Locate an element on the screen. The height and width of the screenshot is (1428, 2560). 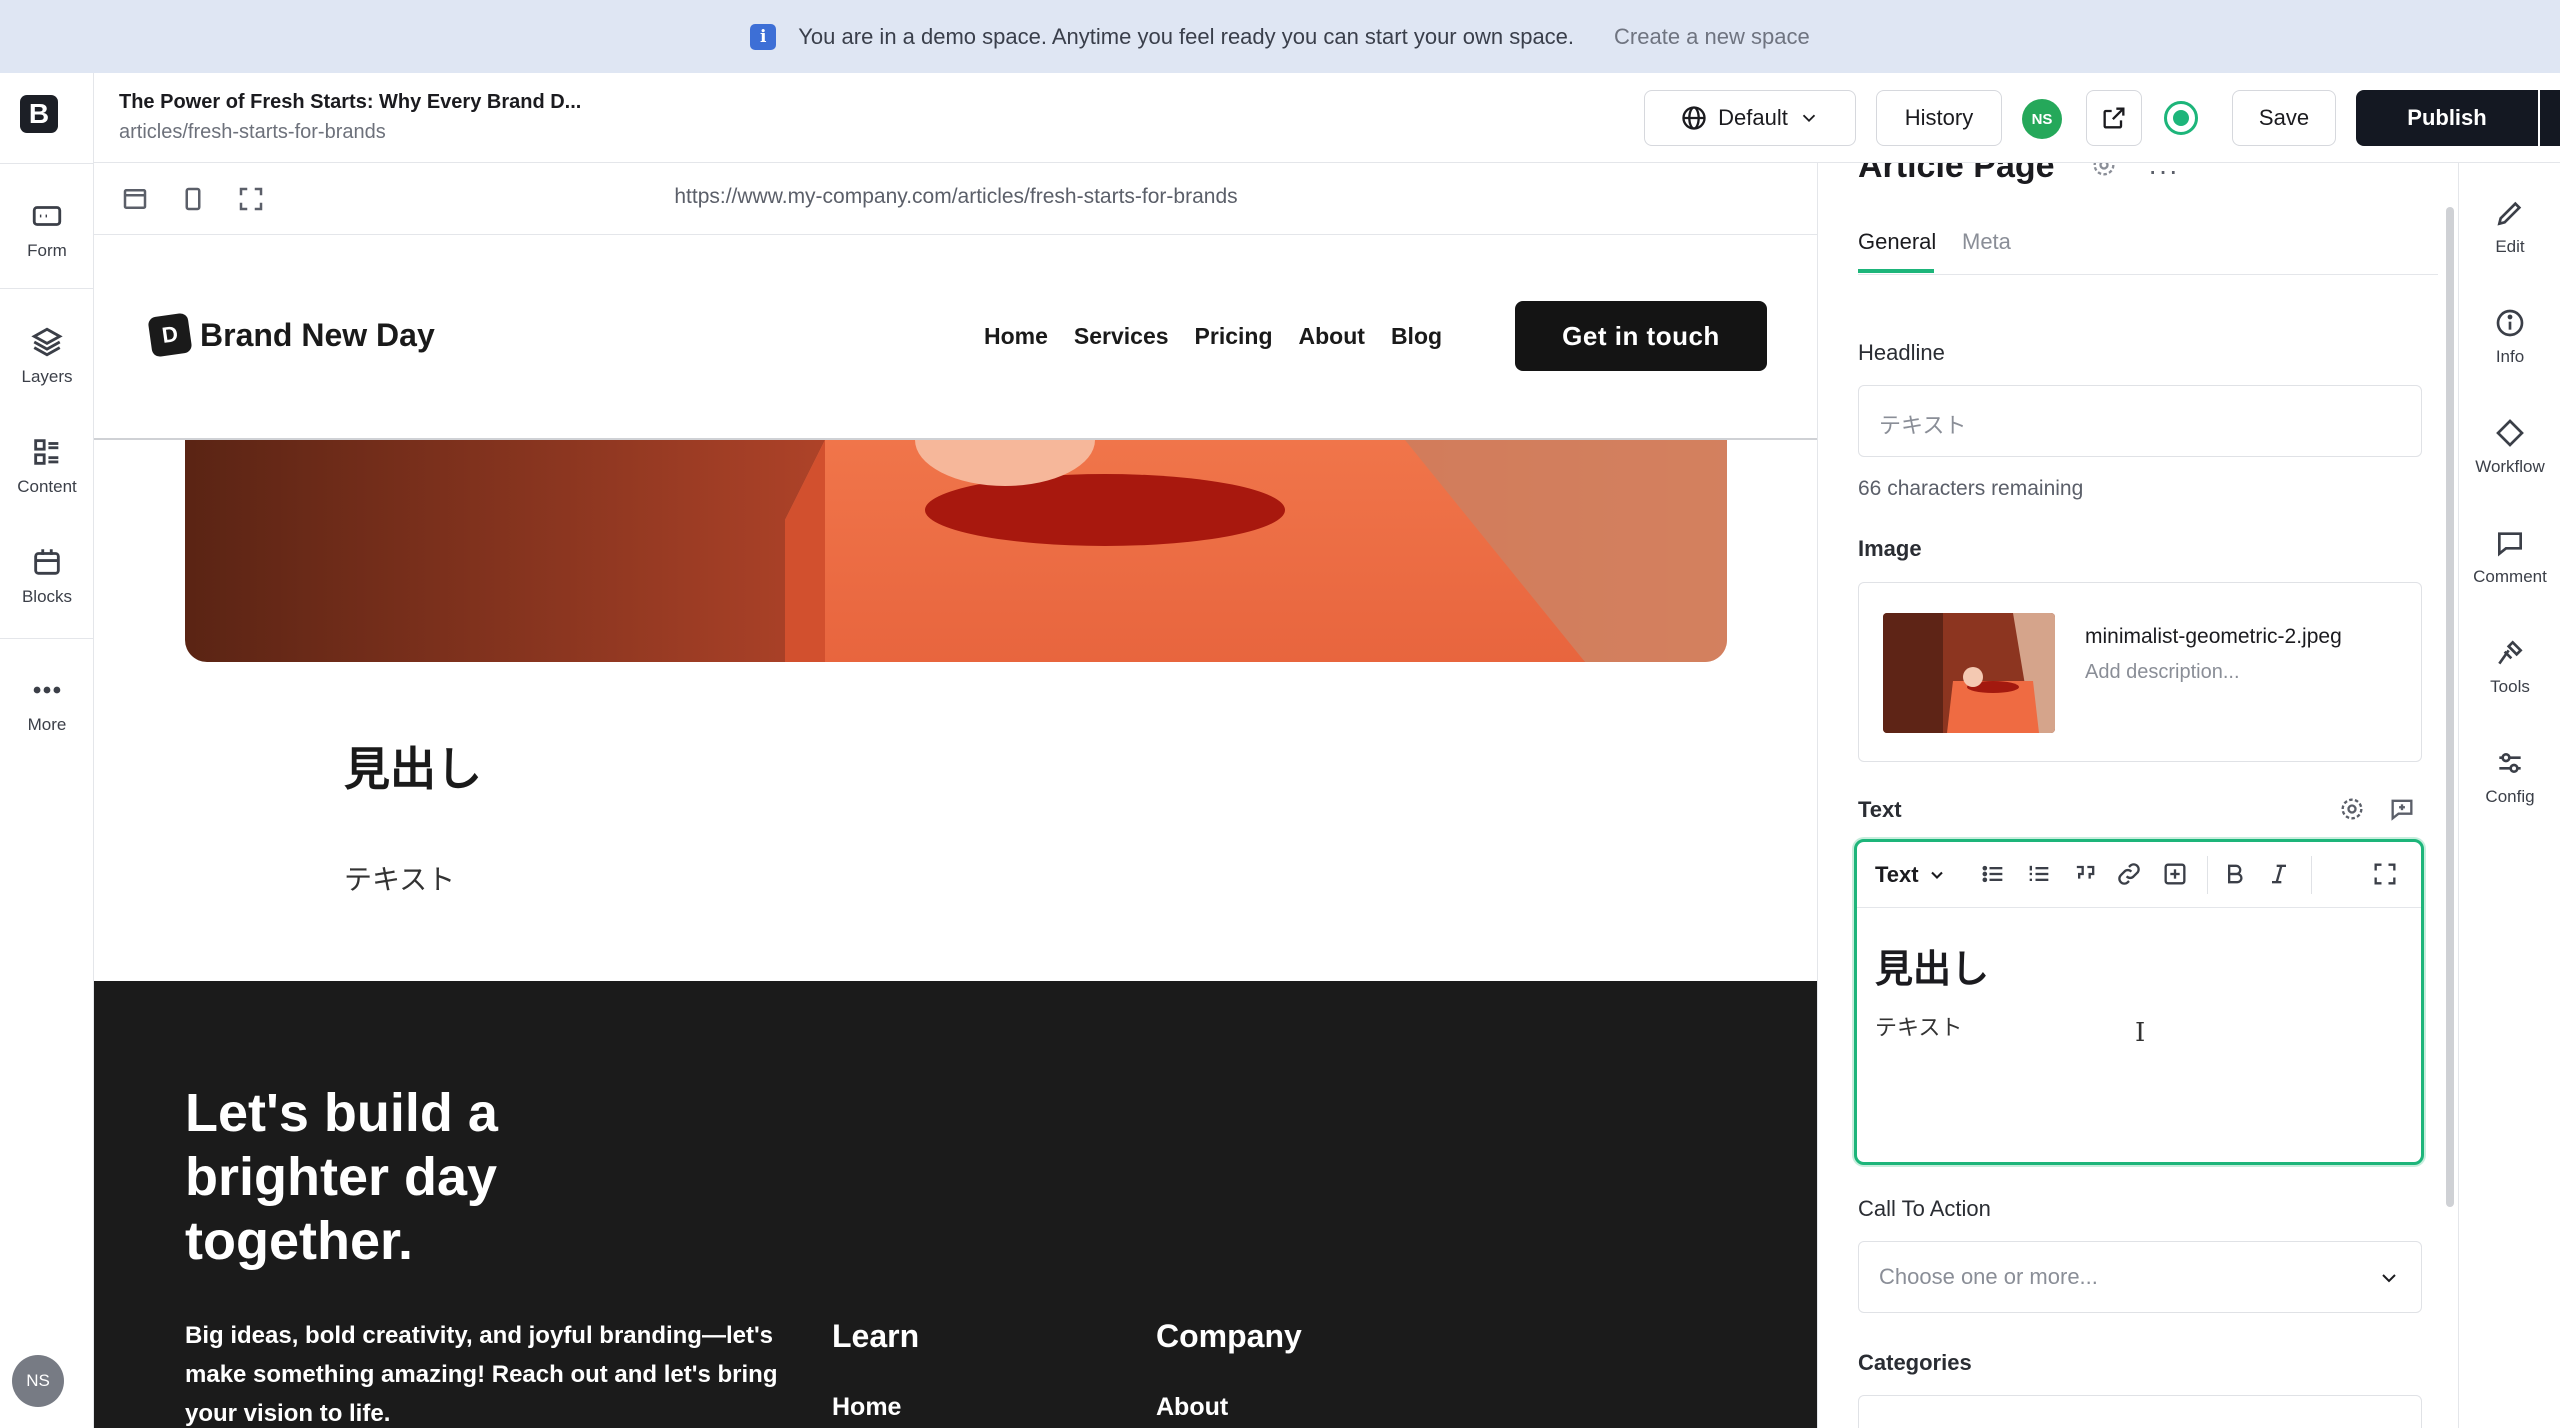
rail-item-blocks: Blocks is located at coordinates (47, 576).